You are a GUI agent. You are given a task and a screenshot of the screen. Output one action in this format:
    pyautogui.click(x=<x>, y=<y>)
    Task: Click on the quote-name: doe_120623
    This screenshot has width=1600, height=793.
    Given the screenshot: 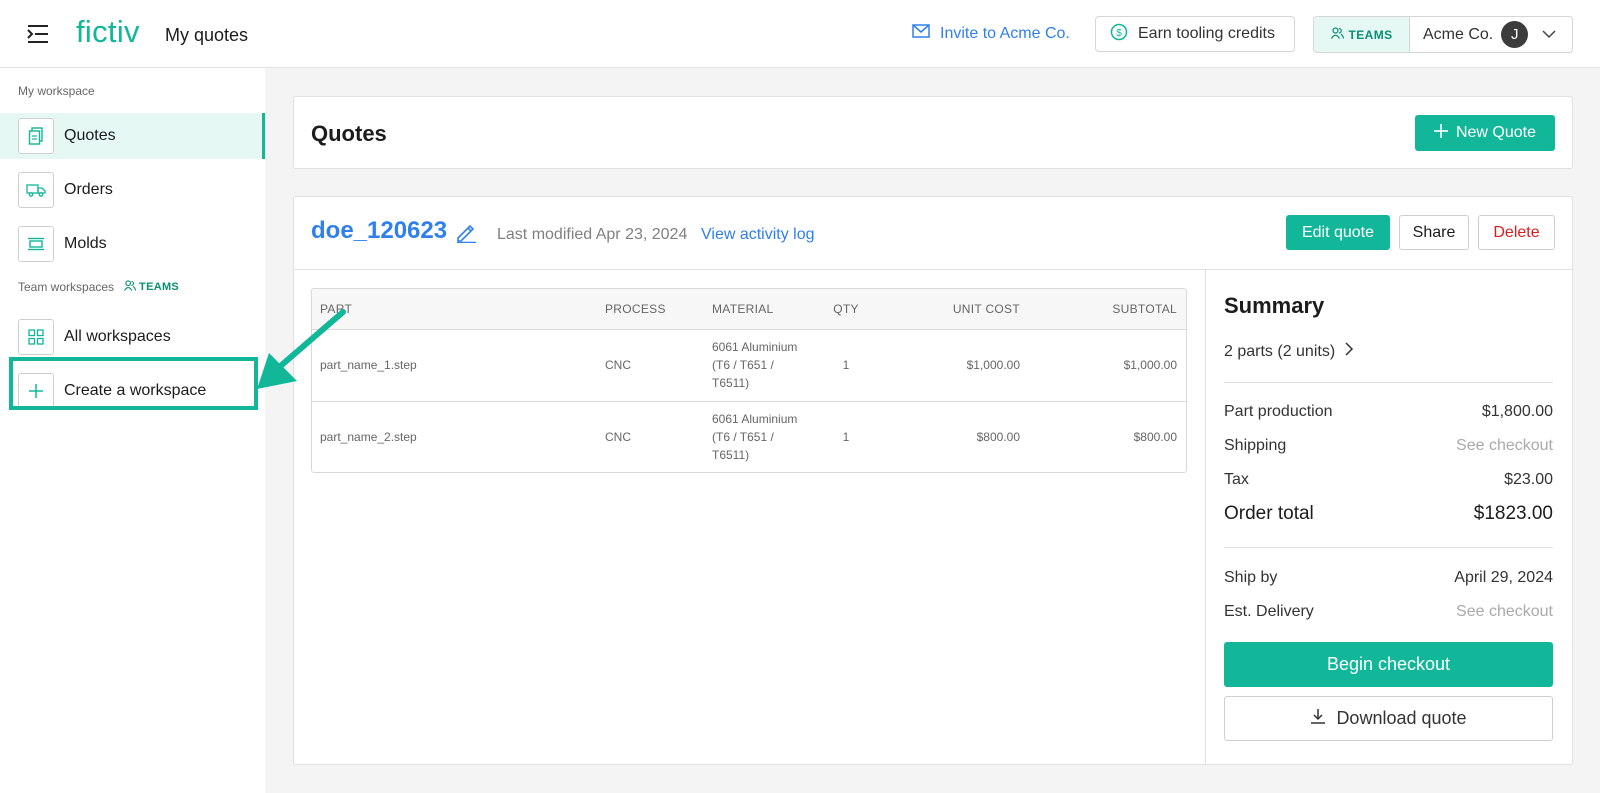 What is the action you would take?
    pyautogui.click(x=379, y=230)
    